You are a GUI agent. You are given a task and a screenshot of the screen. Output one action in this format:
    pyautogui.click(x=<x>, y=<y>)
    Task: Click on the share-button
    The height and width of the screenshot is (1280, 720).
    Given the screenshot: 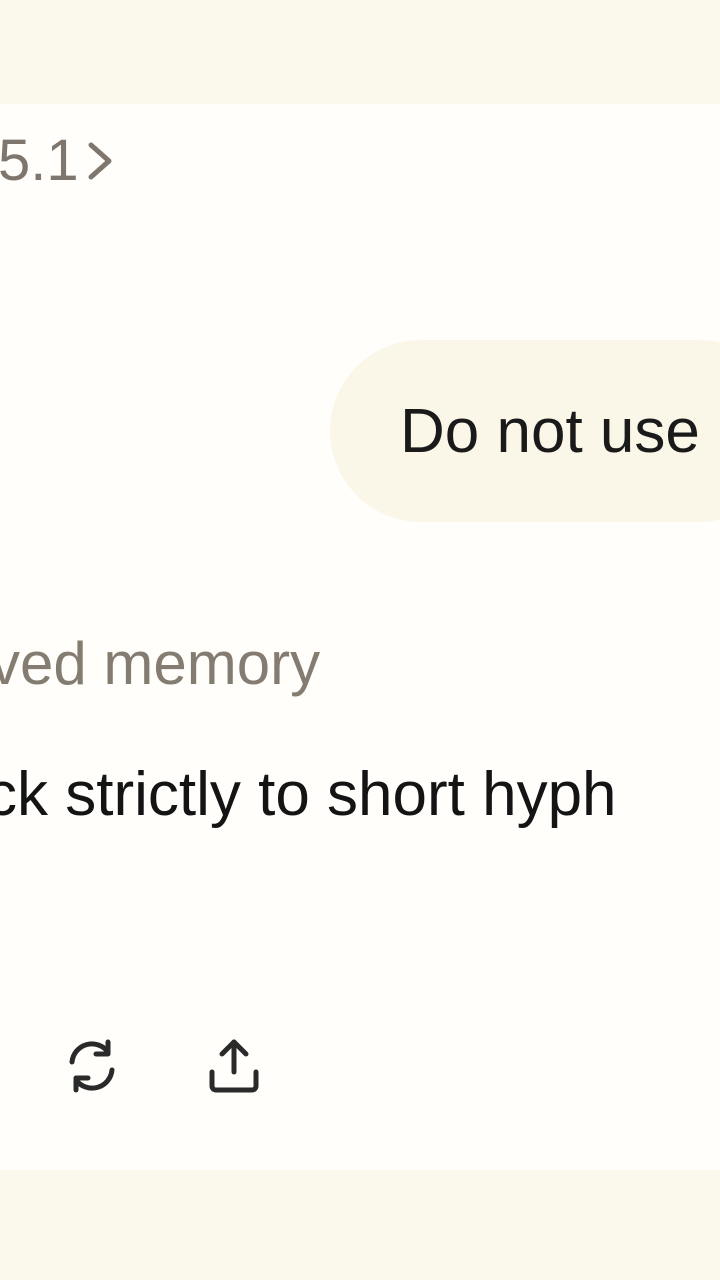 What is the action you would take?
    pyautogui.click(x=234, y=1066)
    